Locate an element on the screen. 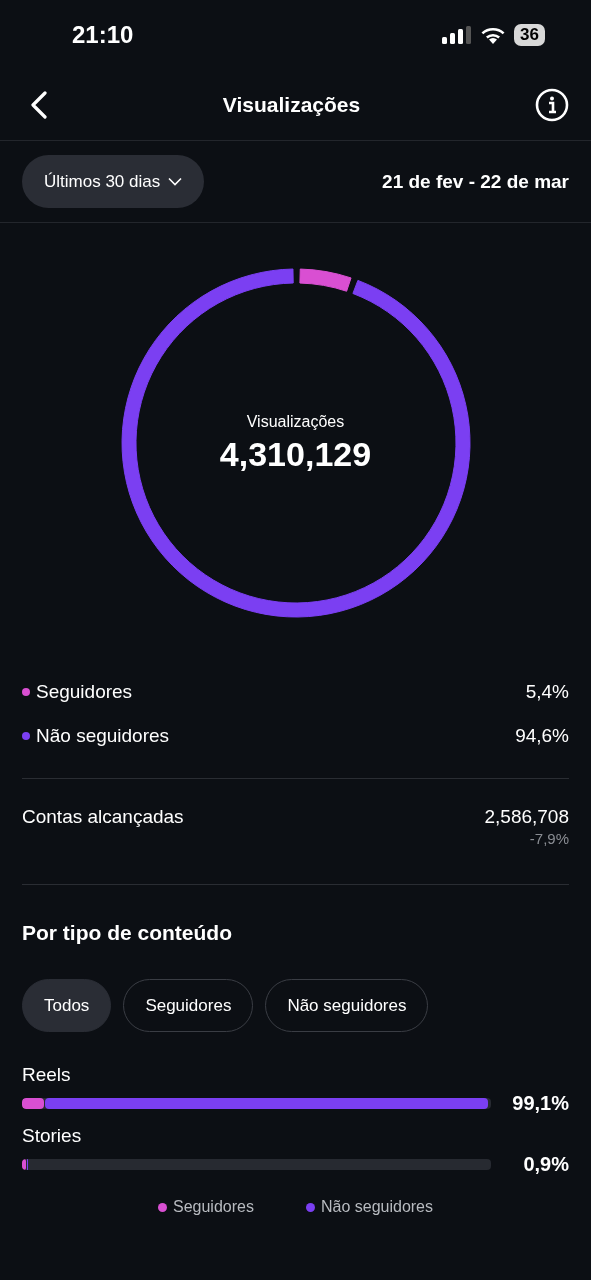 This screenshot has width=591, height=1280. reach-label: Contas alcançadas is located at coordinates (103, 817).